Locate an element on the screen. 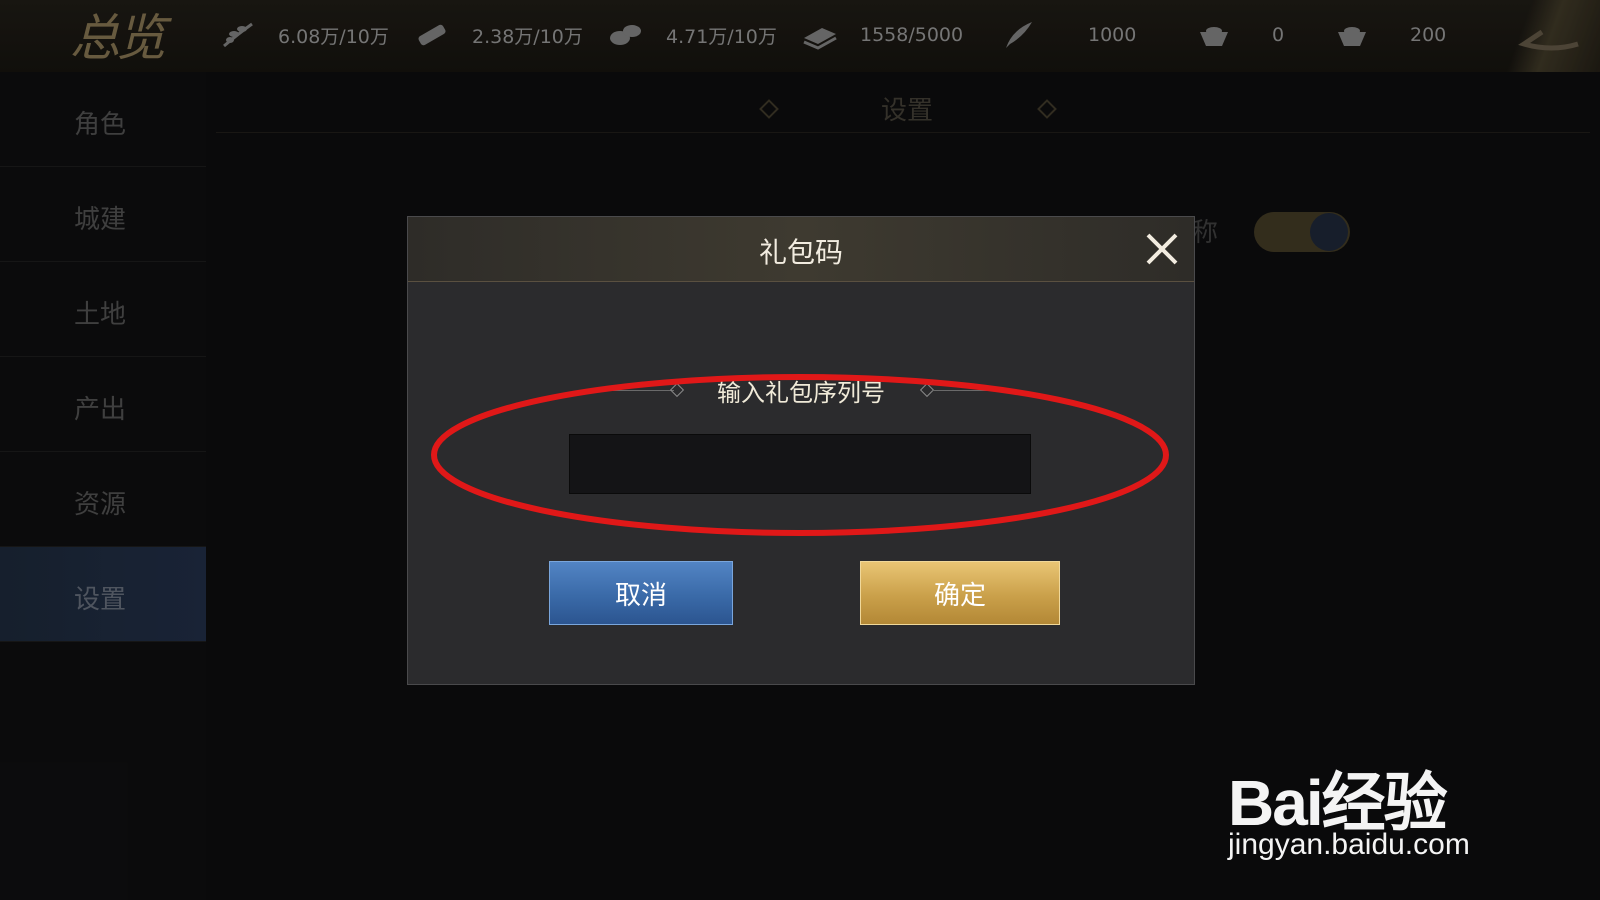 This screenshot has width=1600, height=900. dialog-title: 礼包码 is located at coordinates (800, 252).